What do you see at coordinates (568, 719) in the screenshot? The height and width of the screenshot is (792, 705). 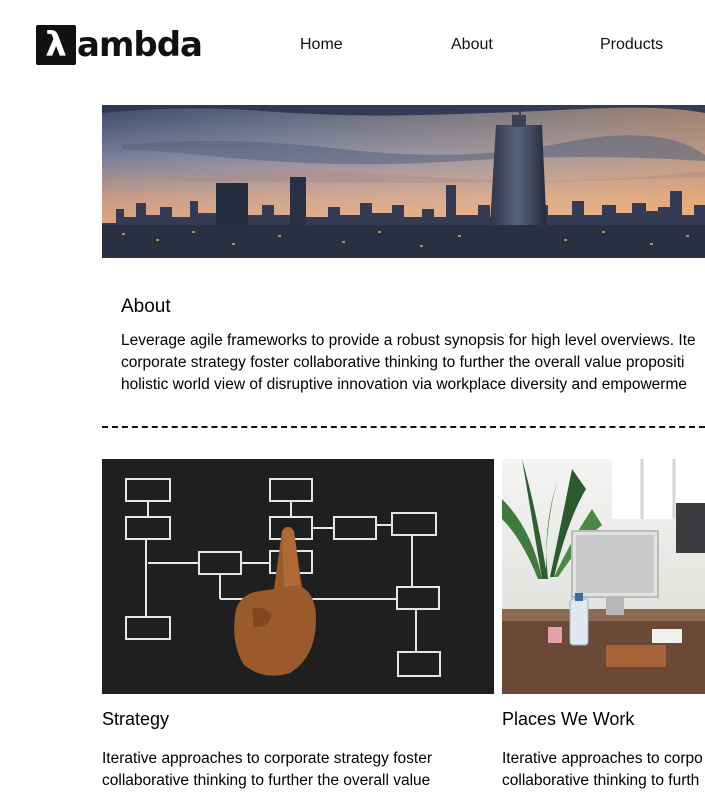 I see `places-we-work-card-title: Places We Work` at bounding box center [568, 719].